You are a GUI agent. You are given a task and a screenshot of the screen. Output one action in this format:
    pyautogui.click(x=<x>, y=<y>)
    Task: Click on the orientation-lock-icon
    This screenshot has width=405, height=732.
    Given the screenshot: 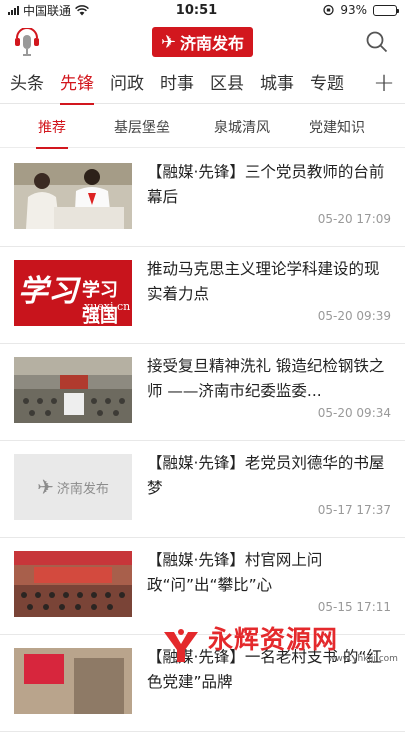 What is the action you would take?
    pyautogui.click(x=328, y=10)
    